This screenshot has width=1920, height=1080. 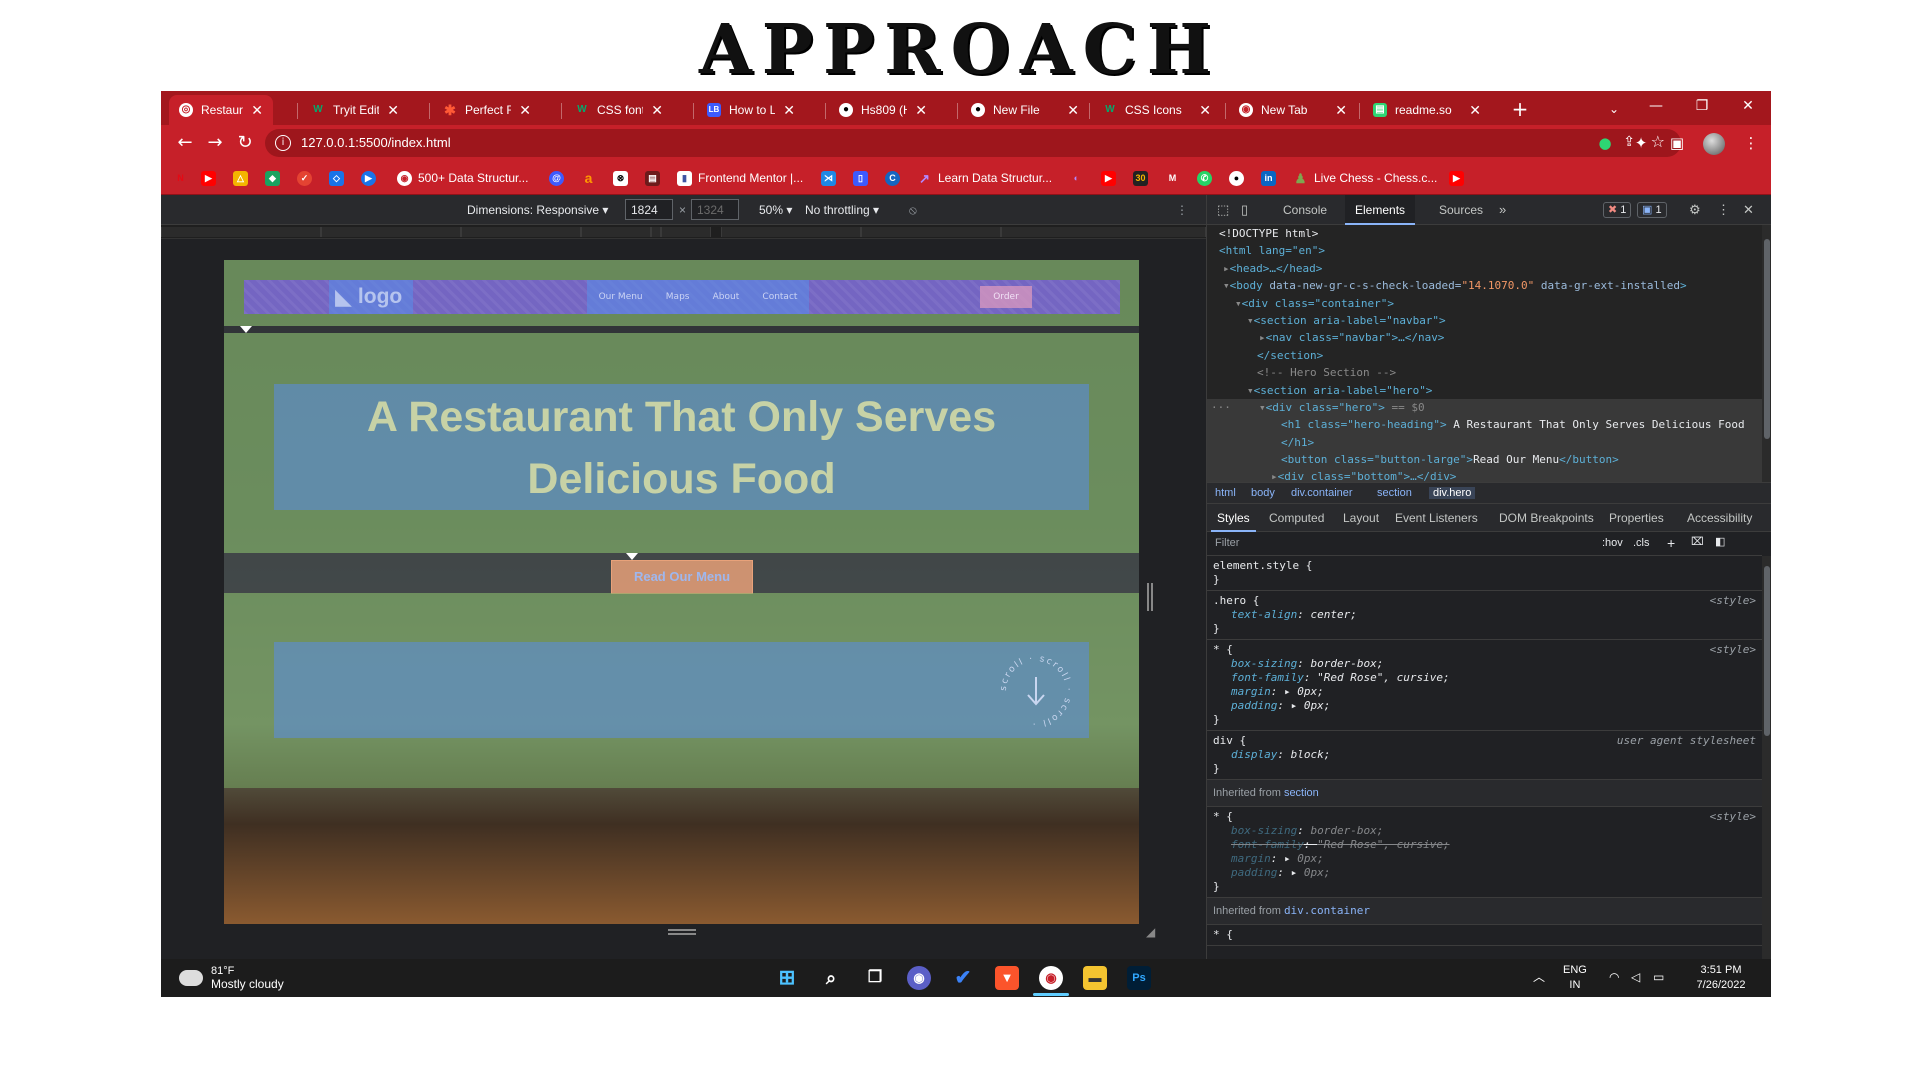 I want to click on tab-search-icon: ⌄, so click(x=1614, y=109).